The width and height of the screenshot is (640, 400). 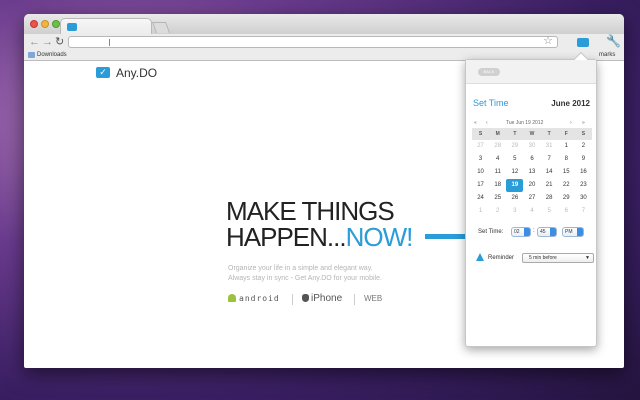 What do you see at coordinates (558, 258) in the screenshot?
I see `reminder-select: 5 min before ▼` at bounding box center [558, 258].